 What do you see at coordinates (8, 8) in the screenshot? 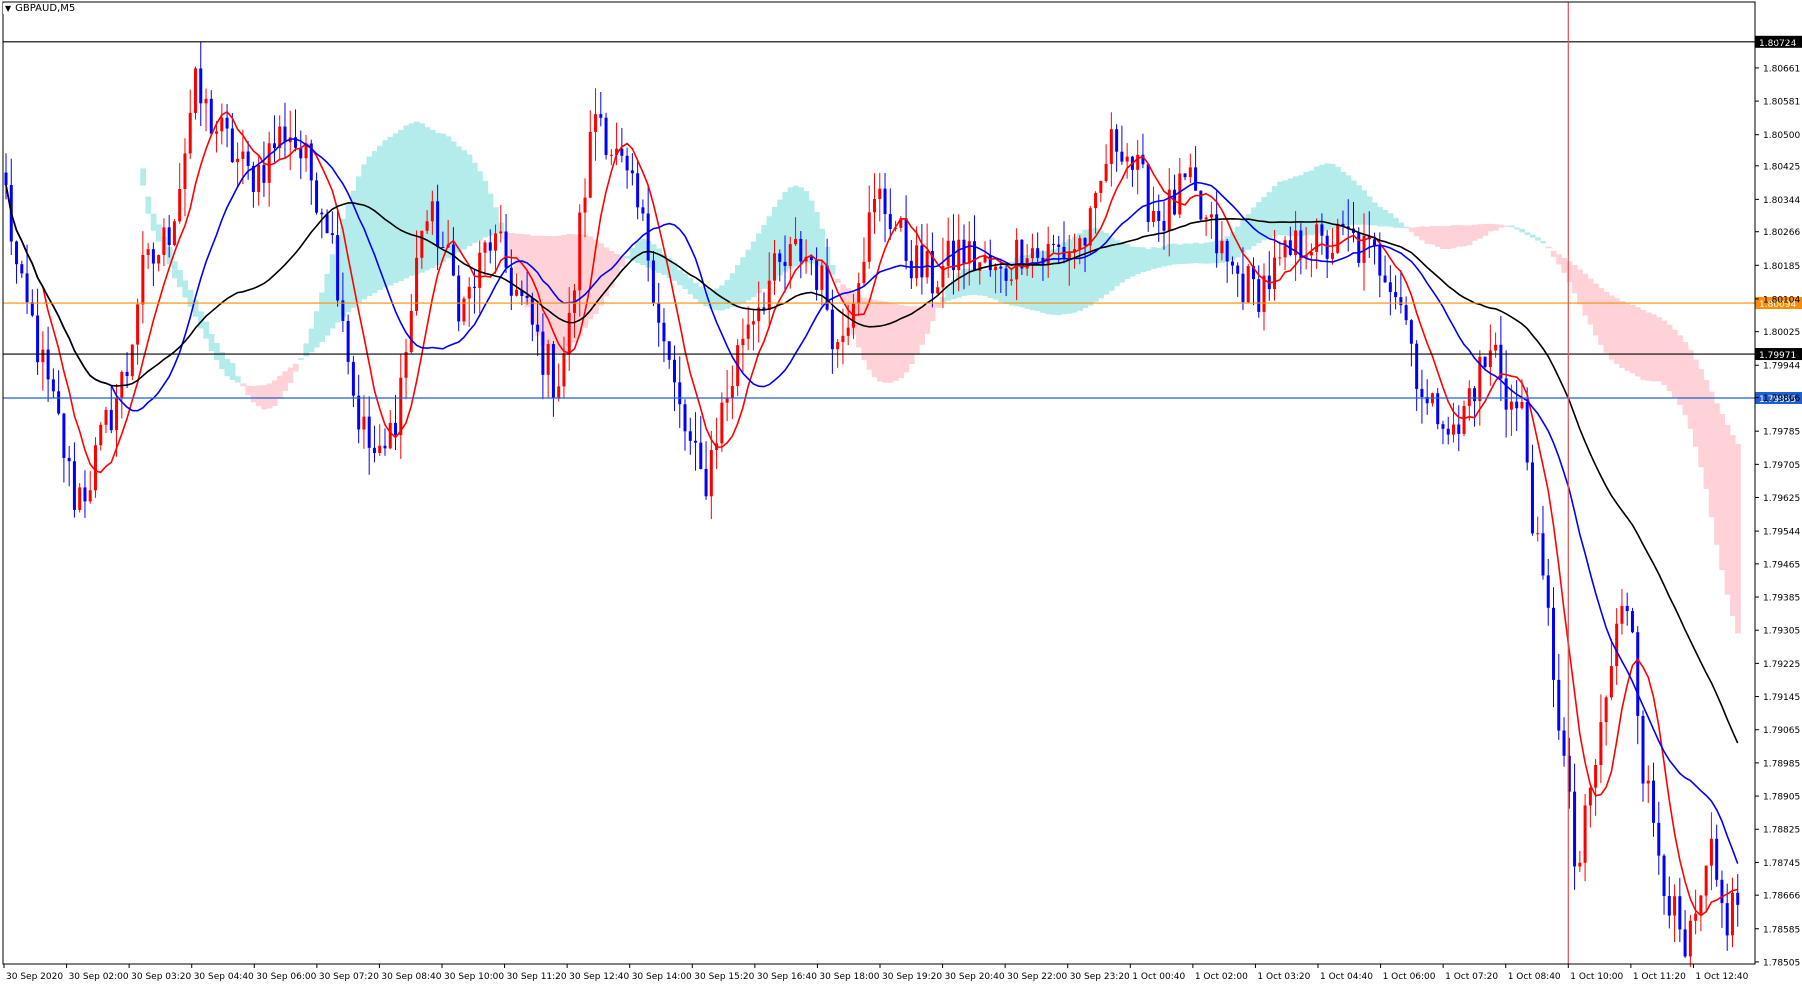
I see `dropdown-triangle-icon: ▼` at bounding box center [8, 8].